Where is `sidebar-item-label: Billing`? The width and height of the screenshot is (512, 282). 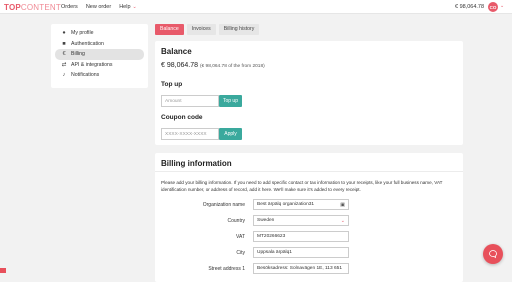 sidebar-item-label: Billing is located at coordinates (78, 54).